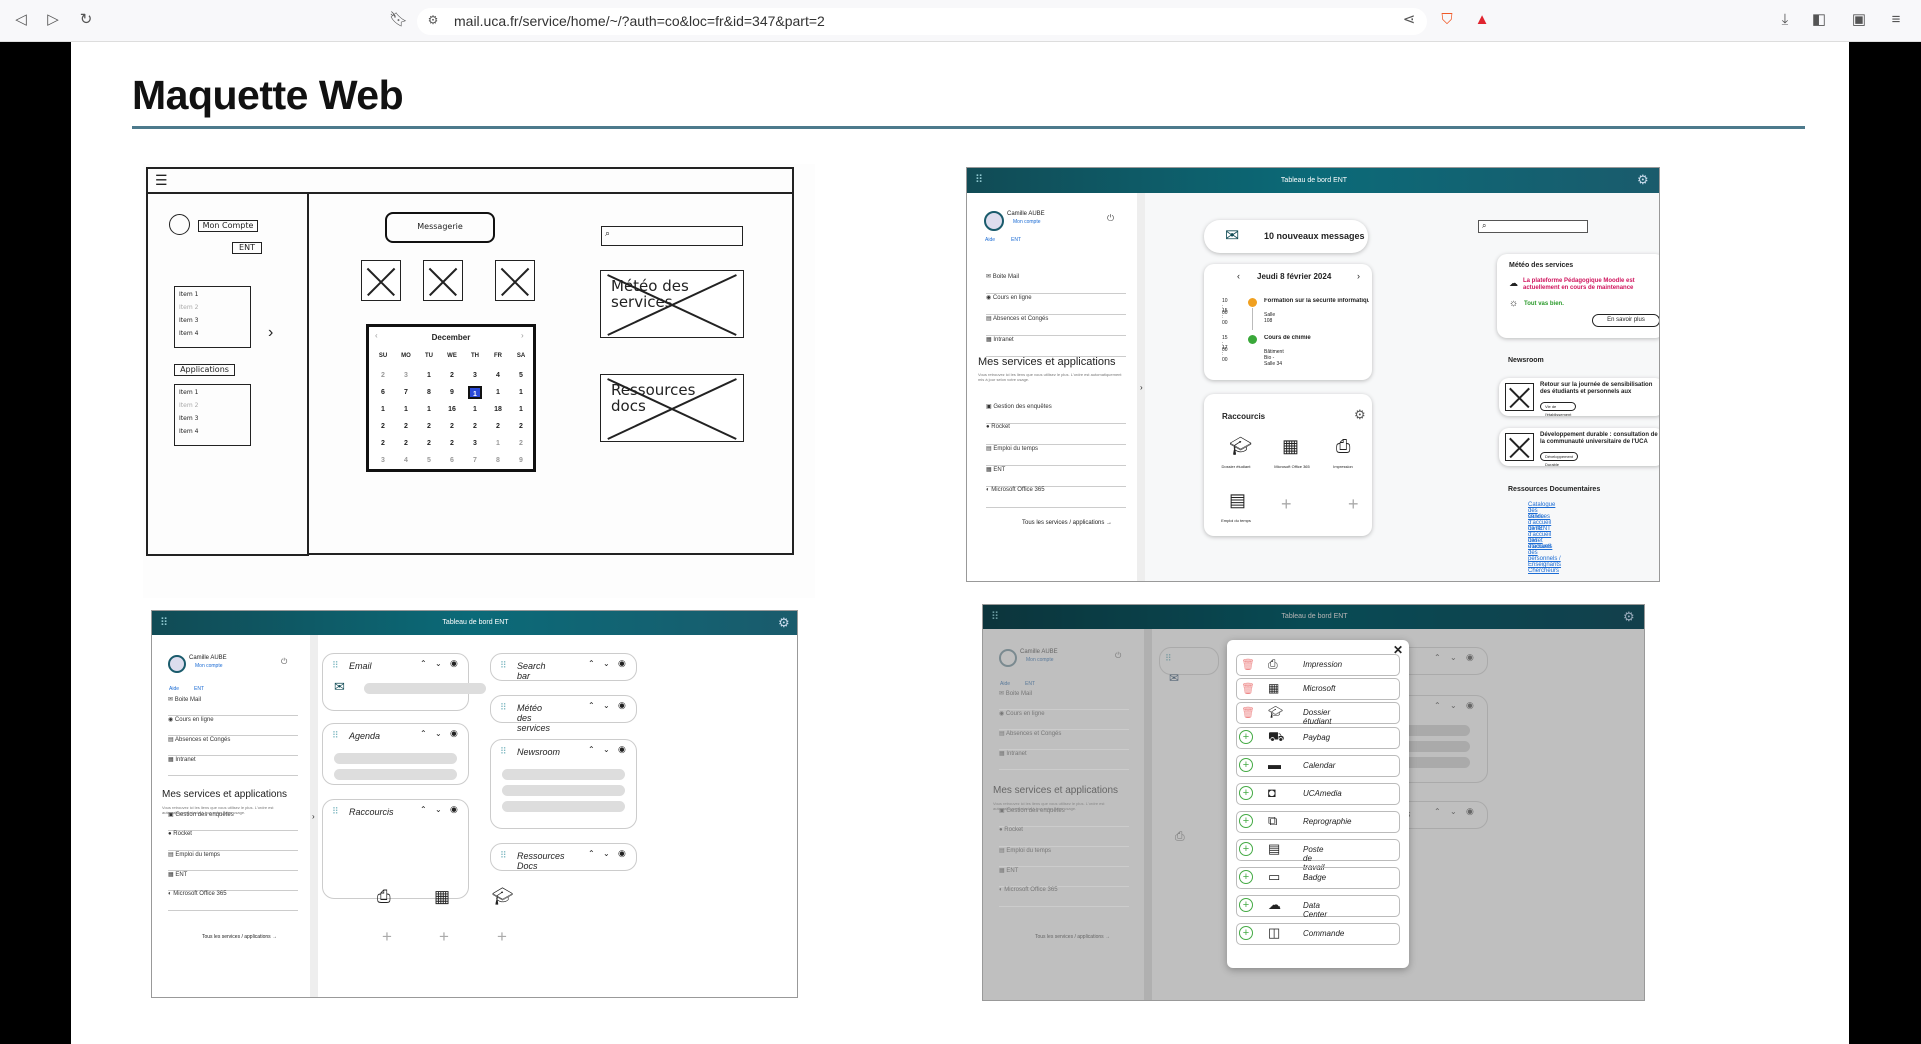 The width and height of the screenshot is (1921, 1044). I want to click on mon-compte-button: Mon Compte, so click(228, 226).